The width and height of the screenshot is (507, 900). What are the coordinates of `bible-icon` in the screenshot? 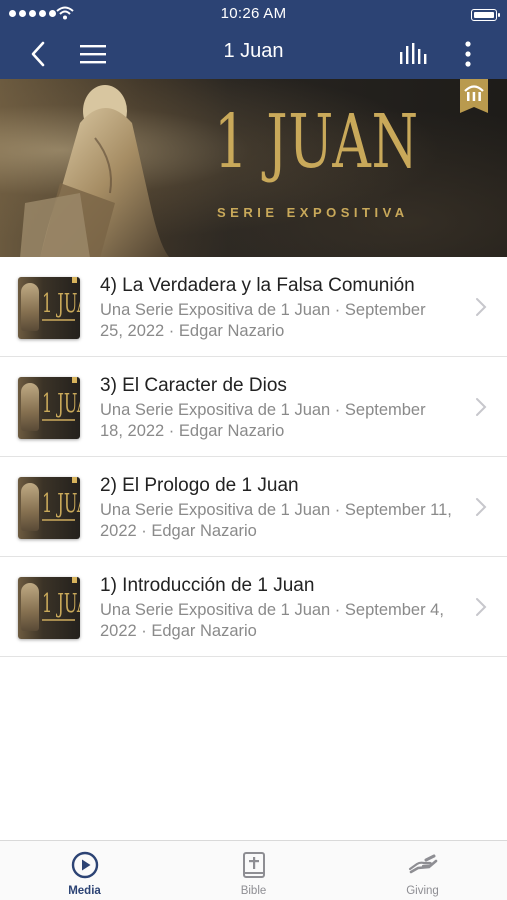 It's located at (253, 865).